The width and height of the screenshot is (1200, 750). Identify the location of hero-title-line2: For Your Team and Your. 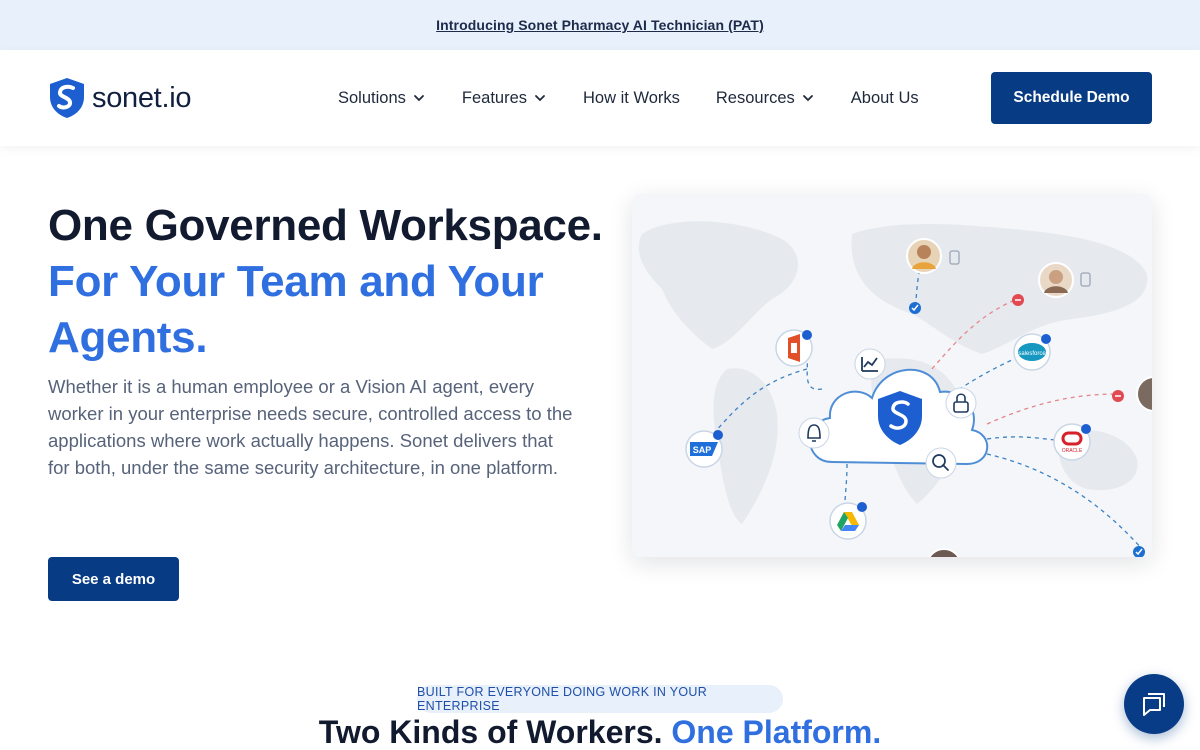
(296, 281).